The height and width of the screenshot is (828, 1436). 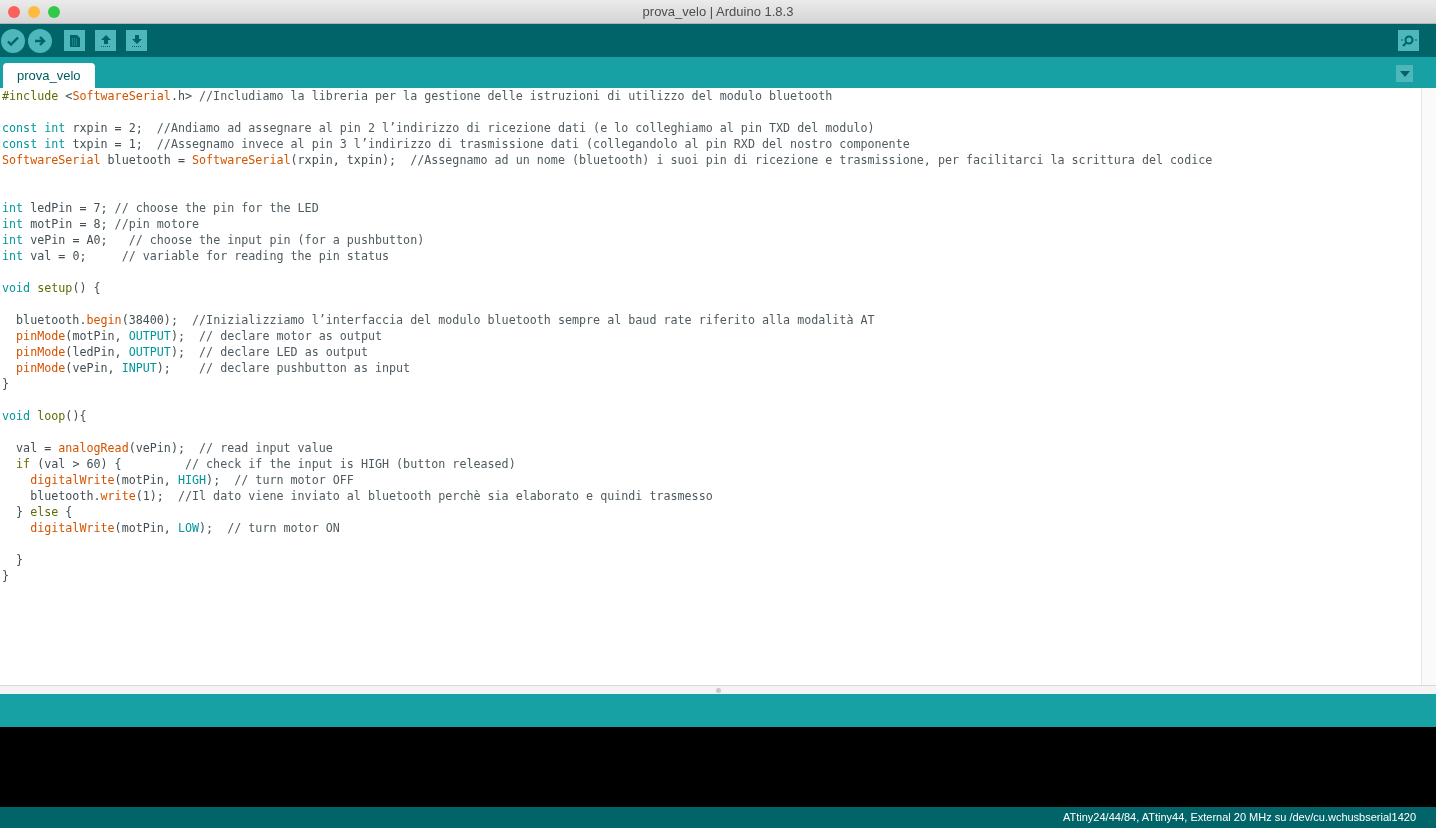 I want to click on code-line: pinMode(vePin, INPUT); // declare pushbutton as input, so click(x=213, y=368).